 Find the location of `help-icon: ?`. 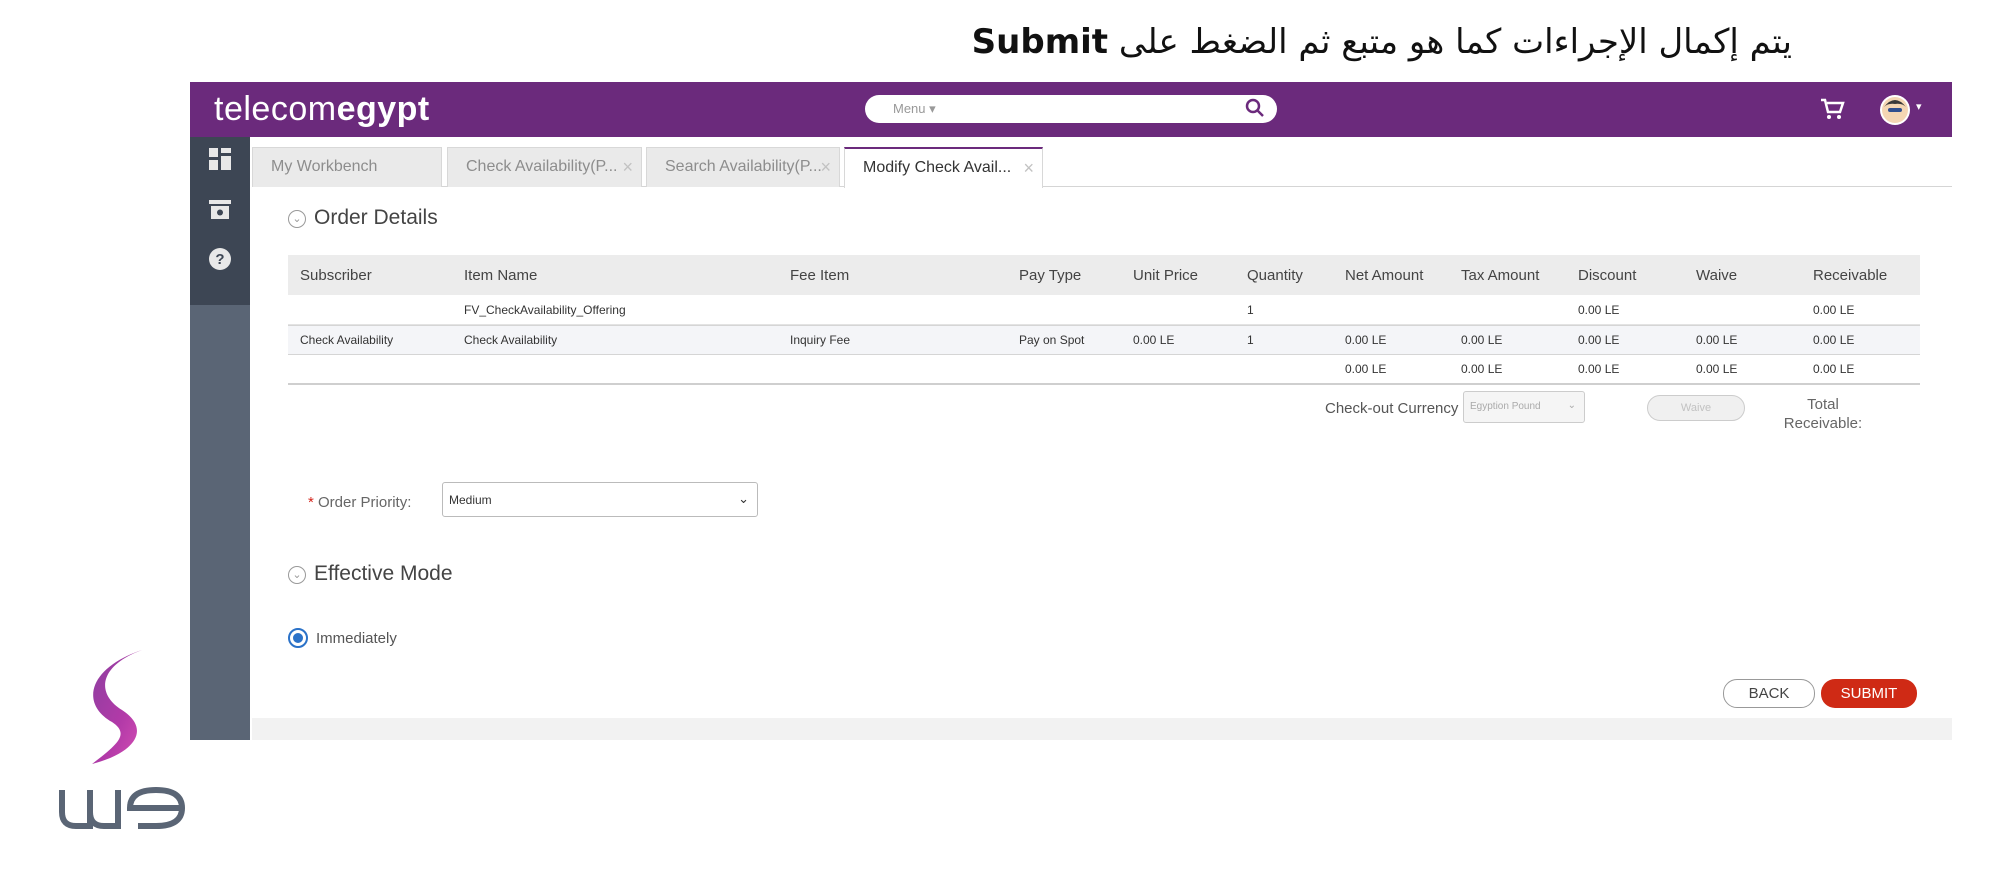

help-icon: ? is located at coordinates (220, 259).